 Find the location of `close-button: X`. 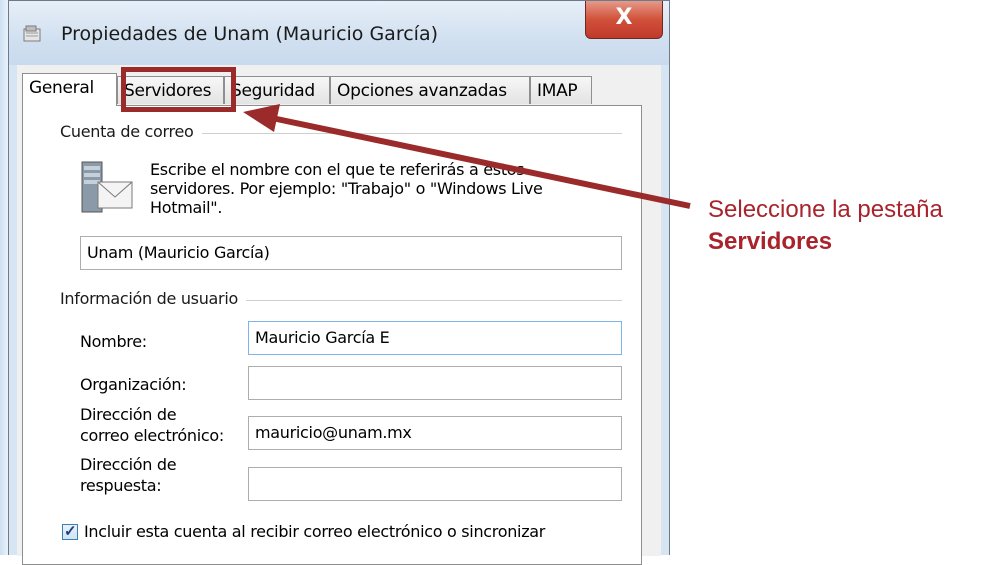

close-button: X is located at coordinates (624, 20).